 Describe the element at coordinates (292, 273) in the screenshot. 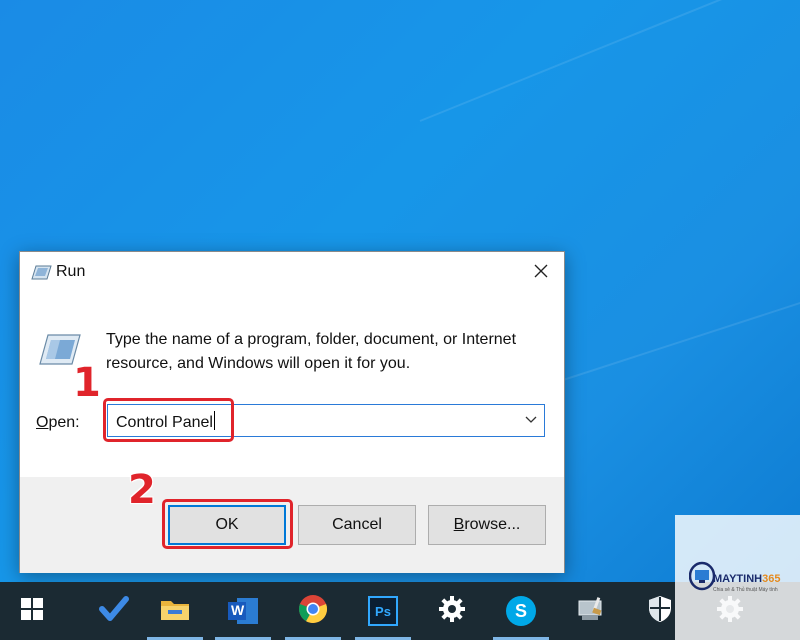

I see `title-bar: Run` at that location.